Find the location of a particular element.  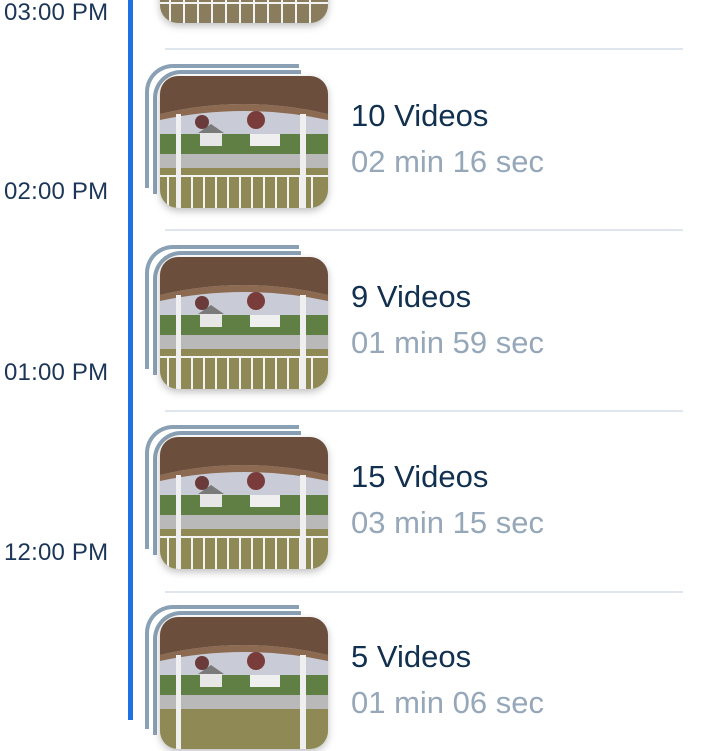

event-duration: 01 min 06 sec is located at coordinates (447, 702).